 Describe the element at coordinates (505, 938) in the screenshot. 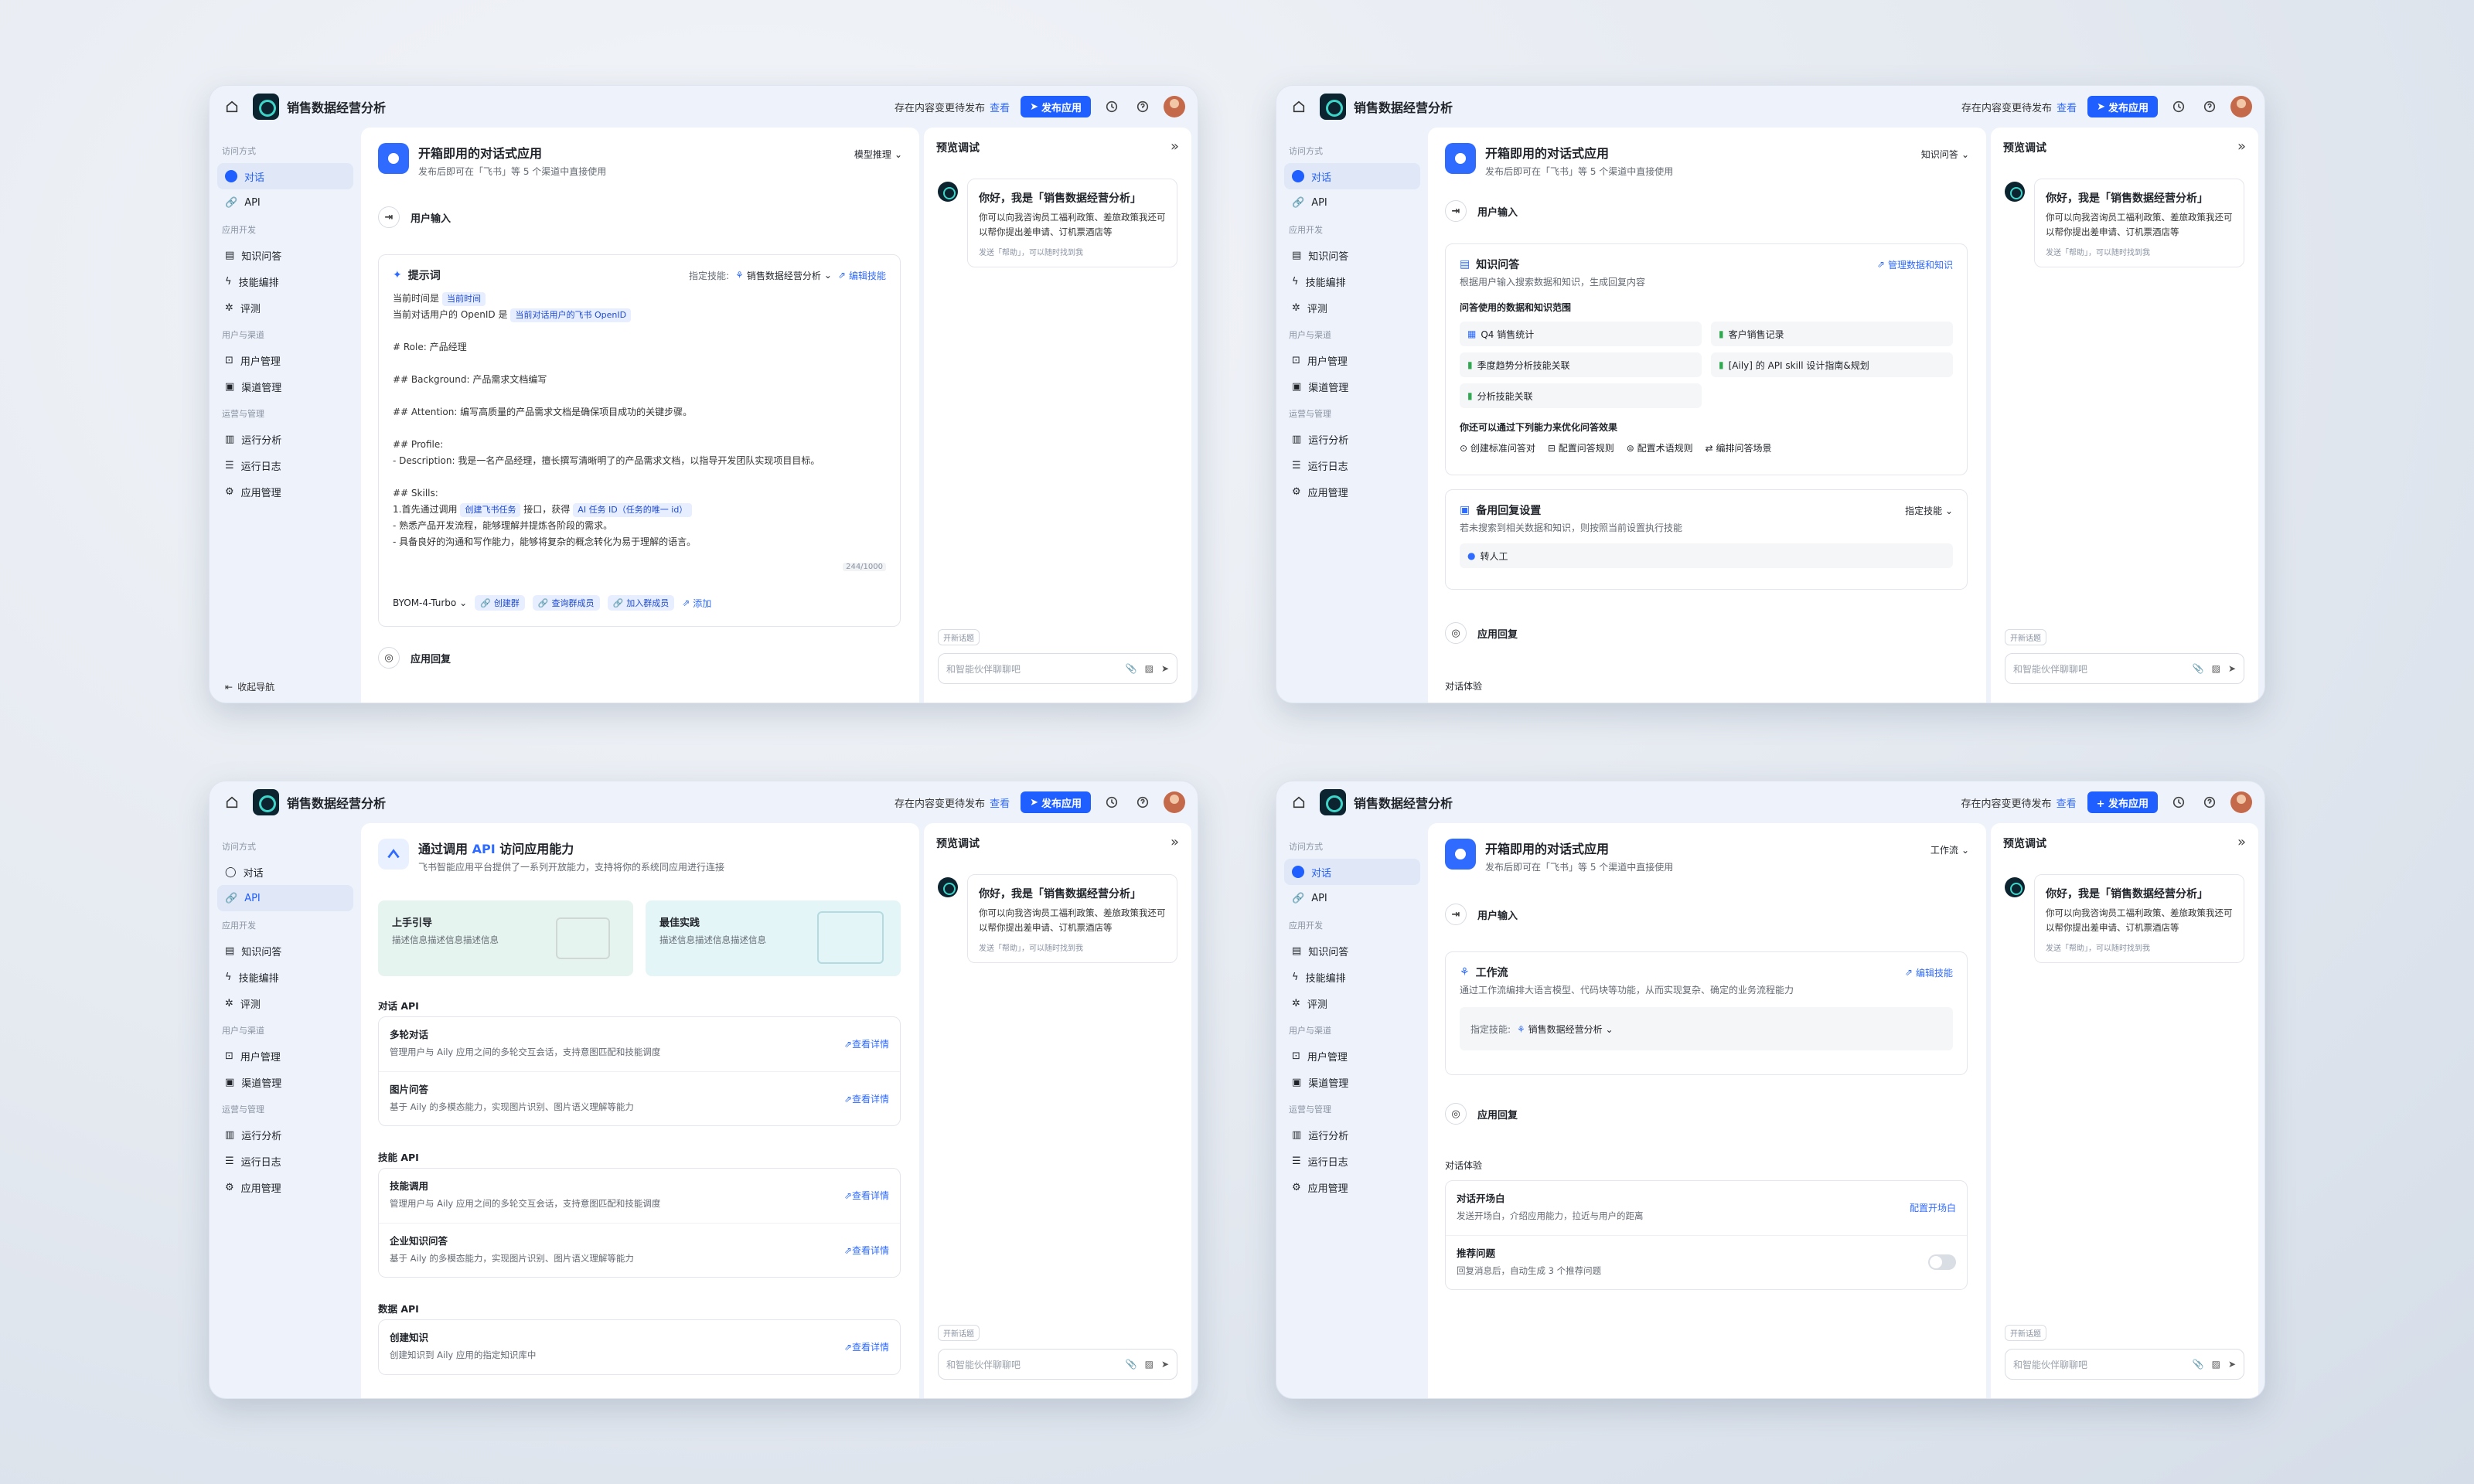

I see `guide-card: 上手引导 描述信息描述信息描述信息` at that location.